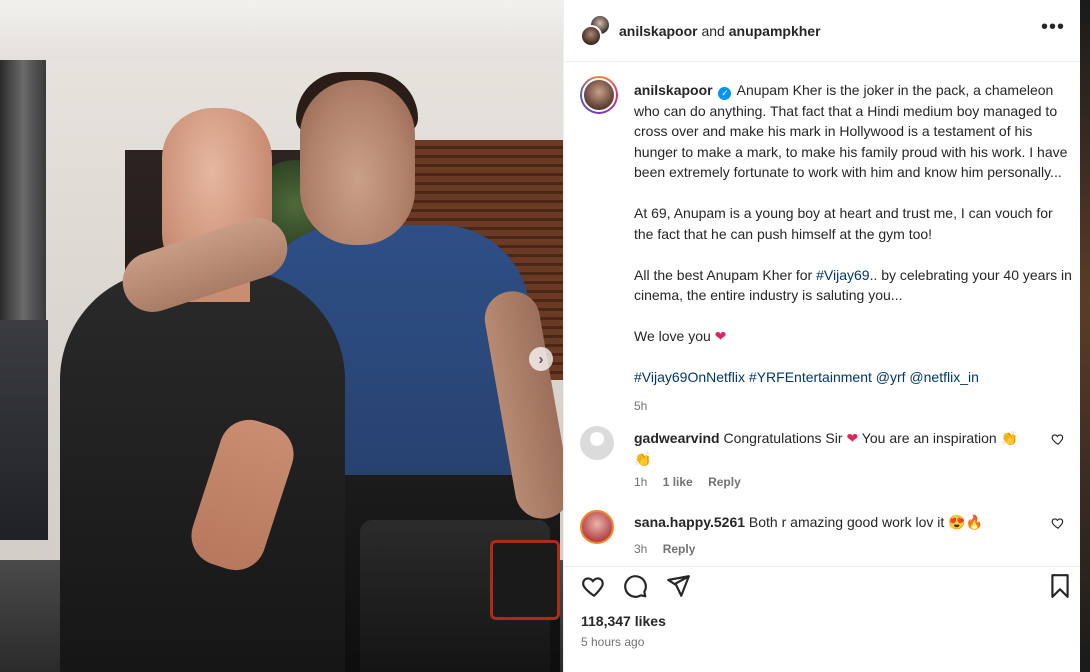 The width and height of the screenshot is (1090, 672). I want to click on avatar-anilskapoor, so click(591, 35).